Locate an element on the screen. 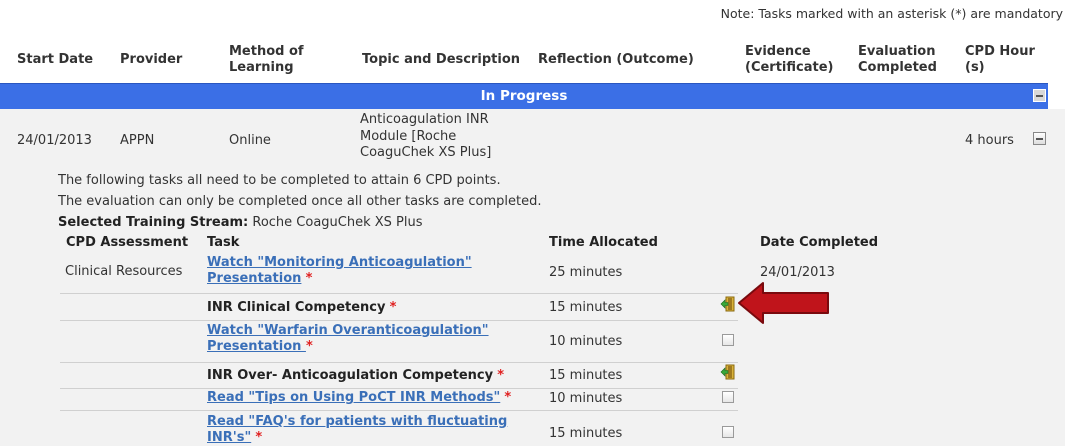 This screenshot has height=446, width=1065. task-title: INR Clinical Competency is located at coordinates (296, 307).